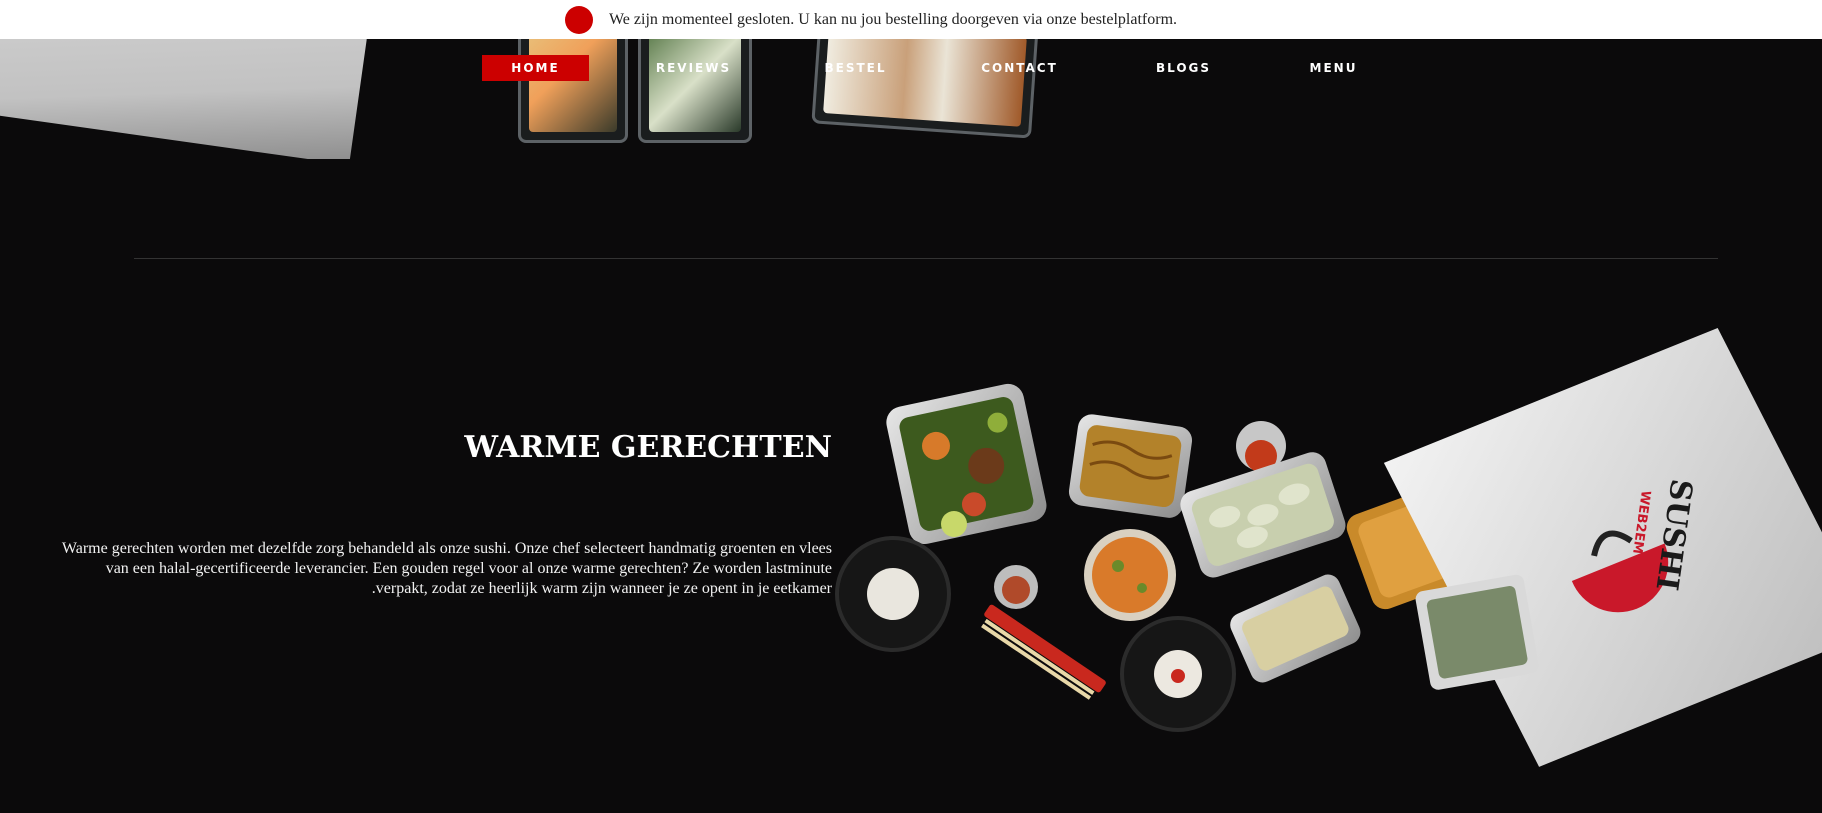 The image size is (1822, 813). Describe the element at coordinates (1019, 68) in the screenshot. I see `nav-contact: CONTACT` at that location.